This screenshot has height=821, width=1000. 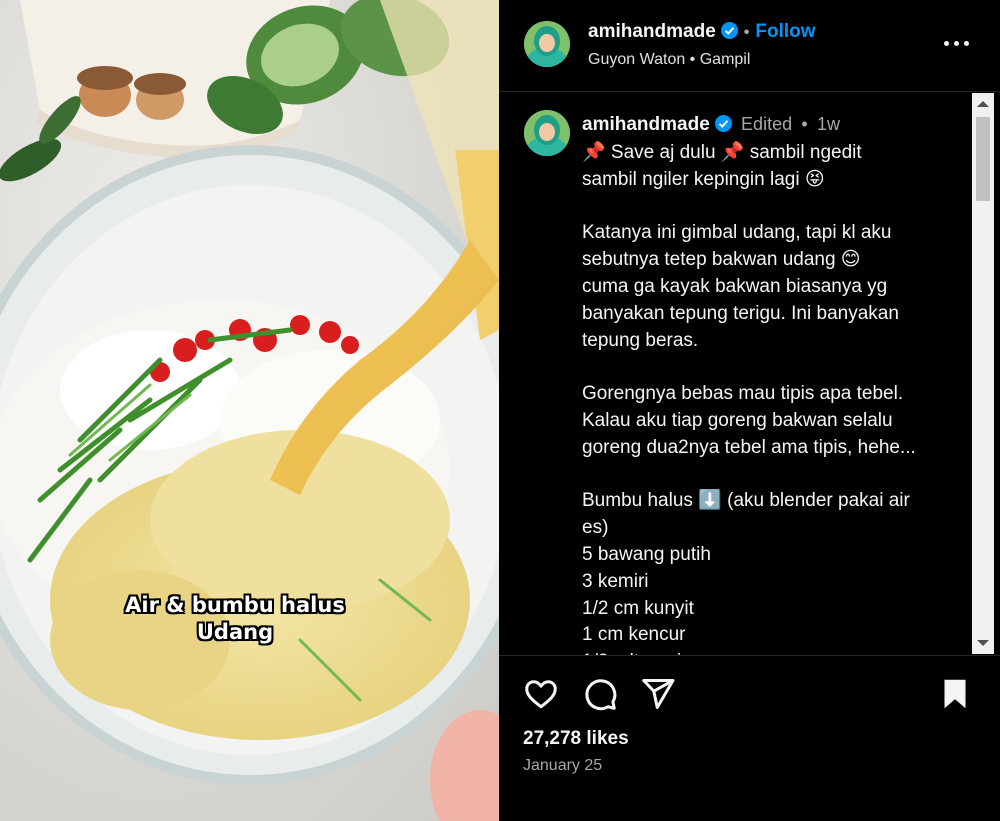 I want to click on overlay-line-1: Air & bumbu halus, so click(x=235, y=605).